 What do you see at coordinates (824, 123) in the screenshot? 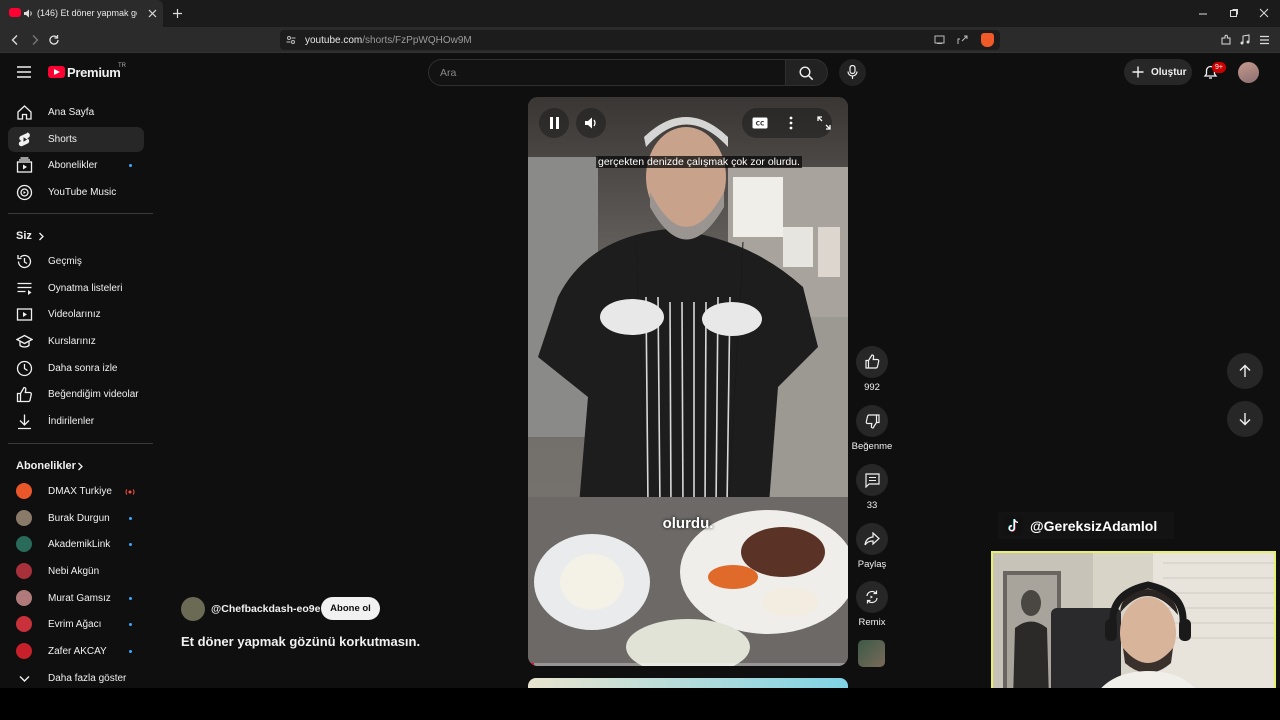
I see `fullscreen-icon` at bounding box center [824, 123].